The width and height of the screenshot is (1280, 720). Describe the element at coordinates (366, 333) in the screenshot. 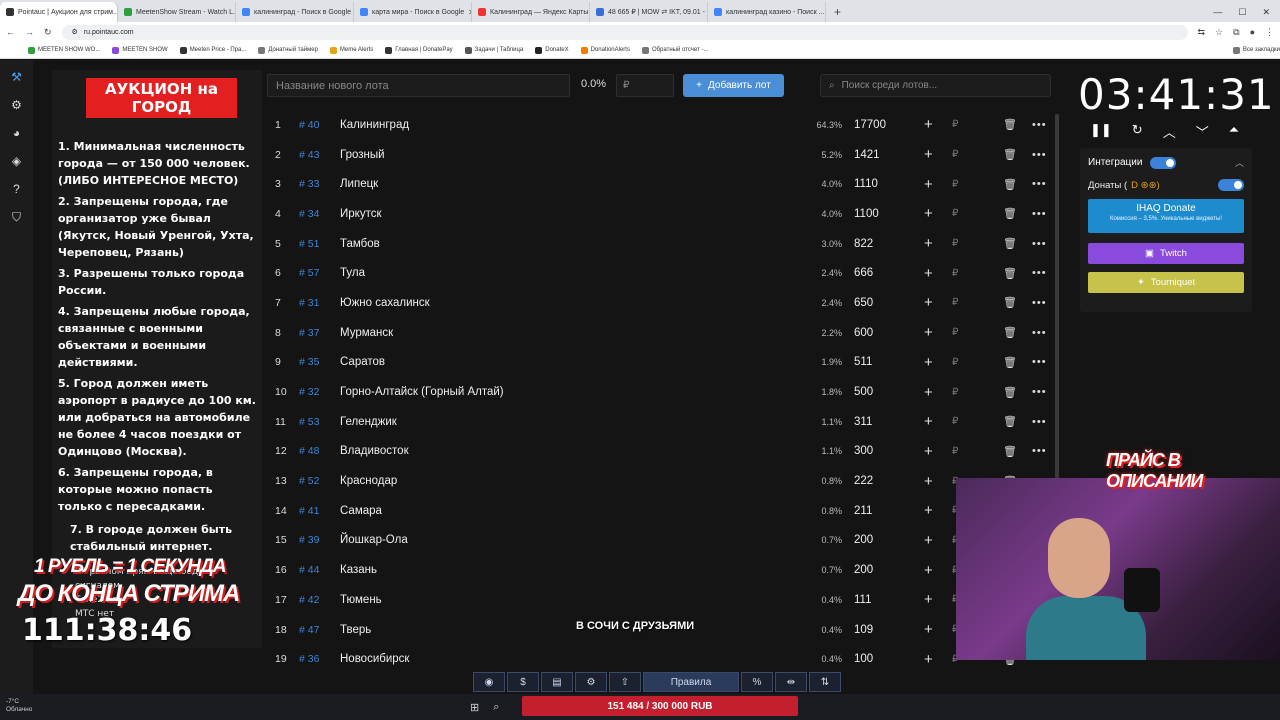

I see `lot-name: Мурманск` at that location.